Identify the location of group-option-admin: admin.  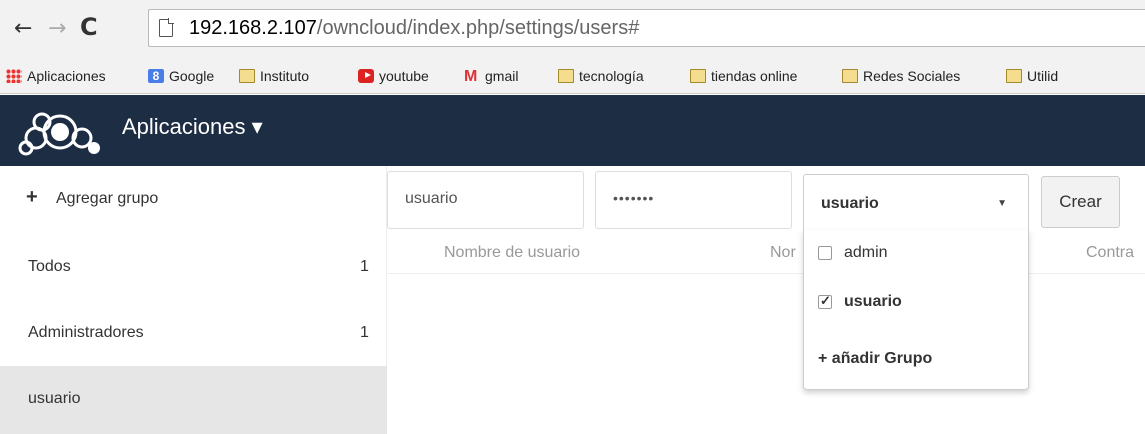
(853, 253).